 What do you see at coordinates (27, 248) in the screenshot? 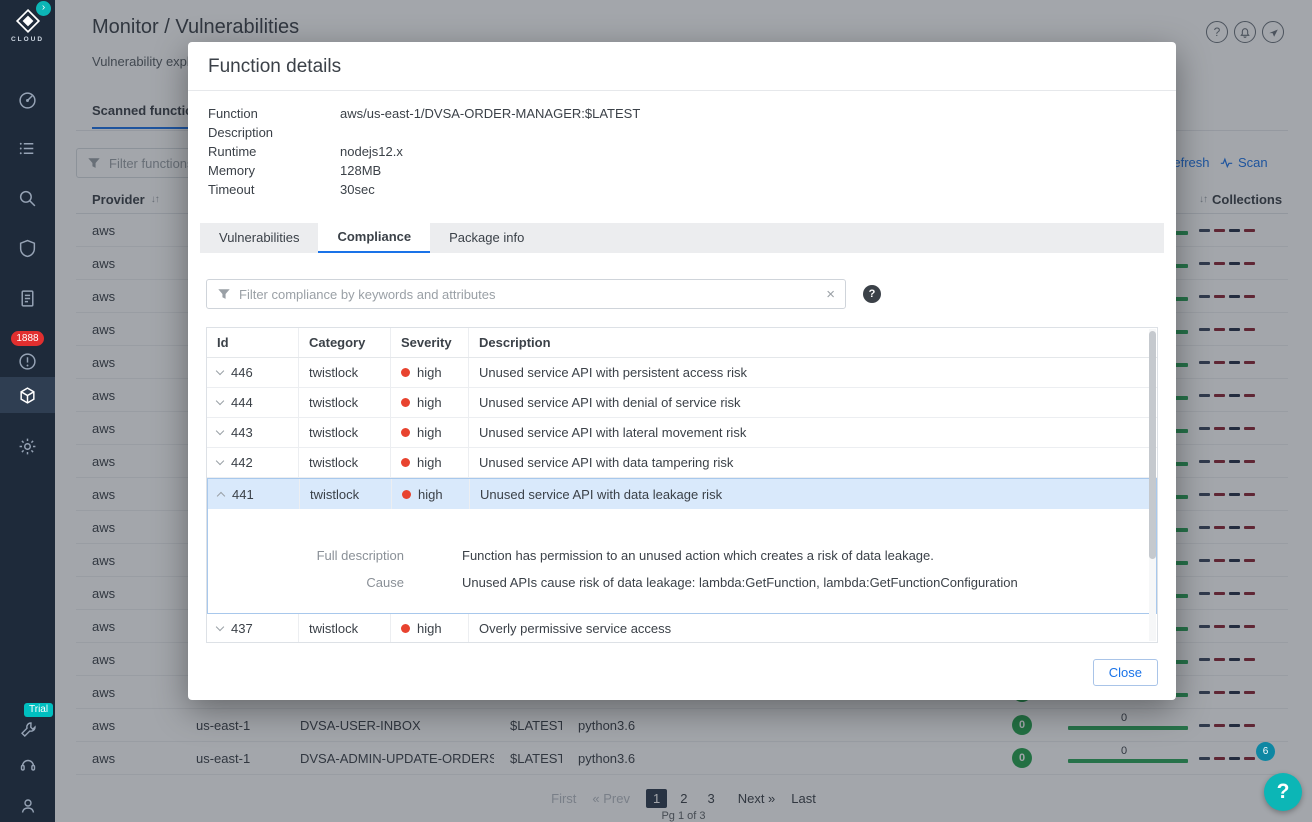
I see `sidebar-item-defend` at bounding box center [27, 248].